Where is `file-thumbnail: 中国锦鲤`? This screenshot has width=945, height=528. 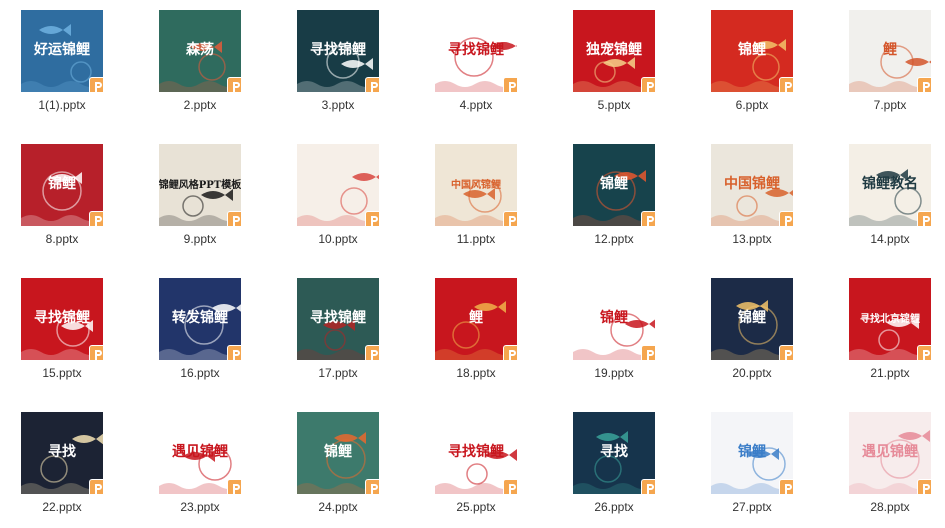 file-thumbnail: 中国锦鲤 is located at coordinates (752, 185).